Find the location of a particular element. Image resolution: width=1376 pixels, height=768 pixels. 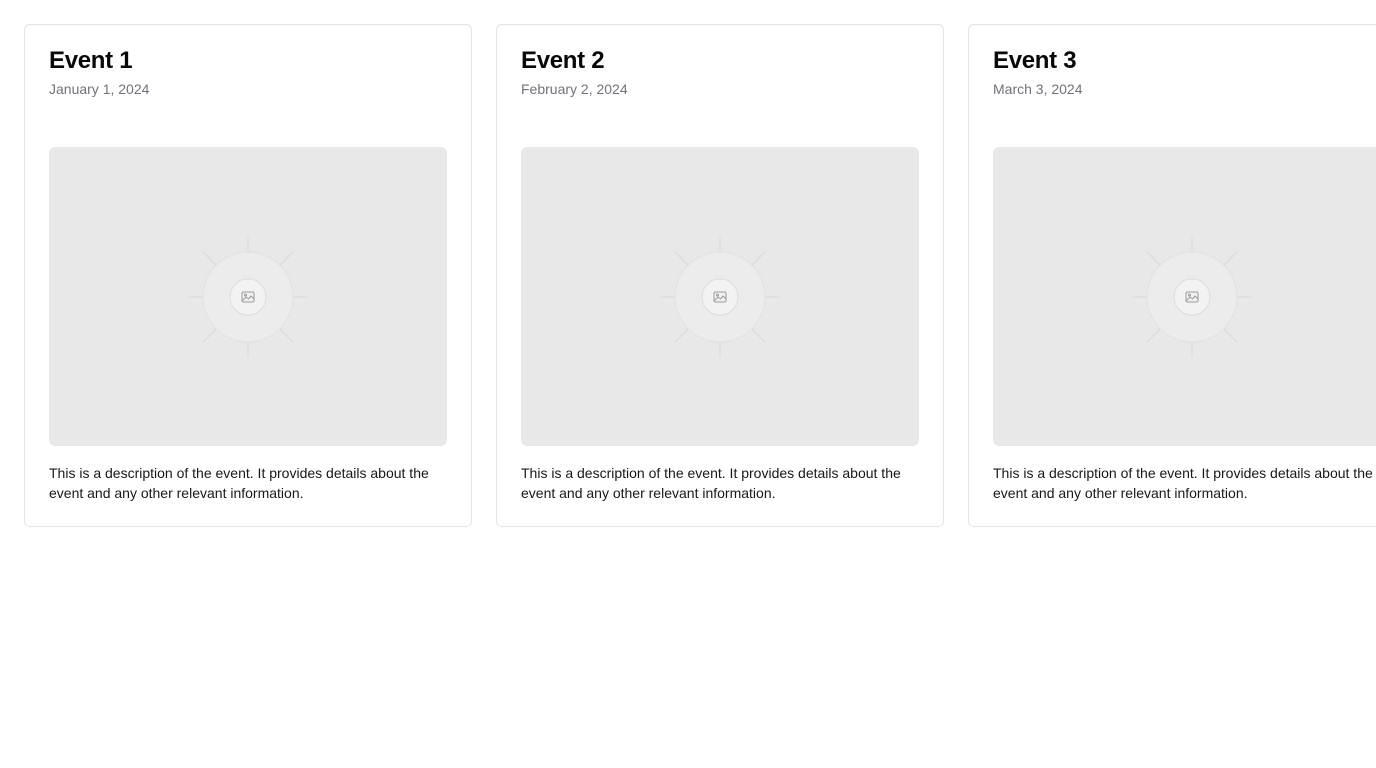

event-date: March 3, 2024 is located at coordinates (1038, 89).